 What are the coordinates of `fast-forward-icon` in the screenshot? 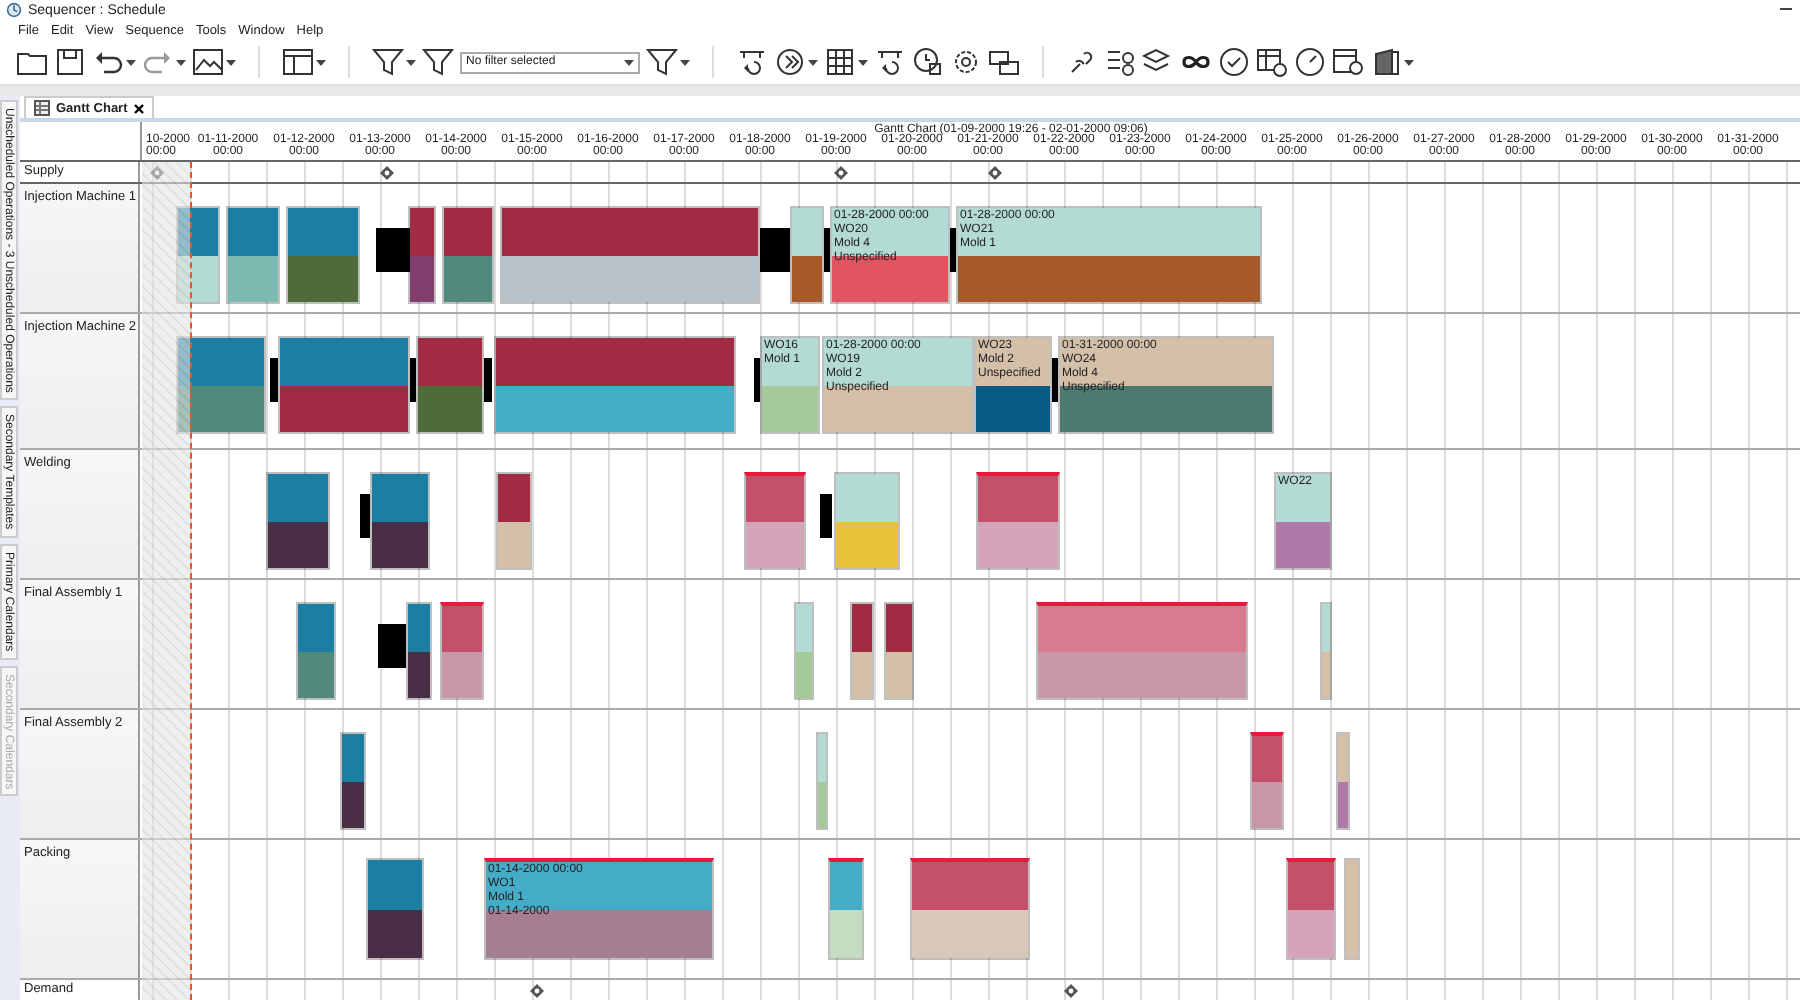 It's located at (790, 62).